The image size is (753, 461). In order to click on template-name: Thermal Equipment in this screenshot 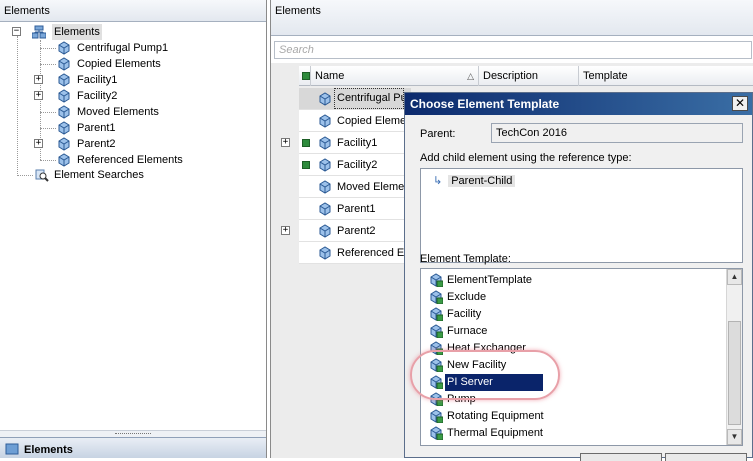, I will do `click(495, 433)`.